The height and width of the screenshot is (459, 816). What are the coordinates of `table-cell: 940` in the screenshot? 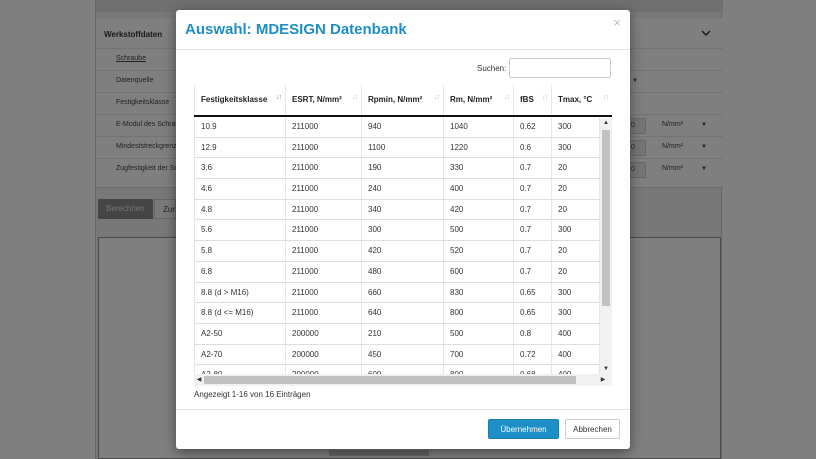 It's located at (403, 127).